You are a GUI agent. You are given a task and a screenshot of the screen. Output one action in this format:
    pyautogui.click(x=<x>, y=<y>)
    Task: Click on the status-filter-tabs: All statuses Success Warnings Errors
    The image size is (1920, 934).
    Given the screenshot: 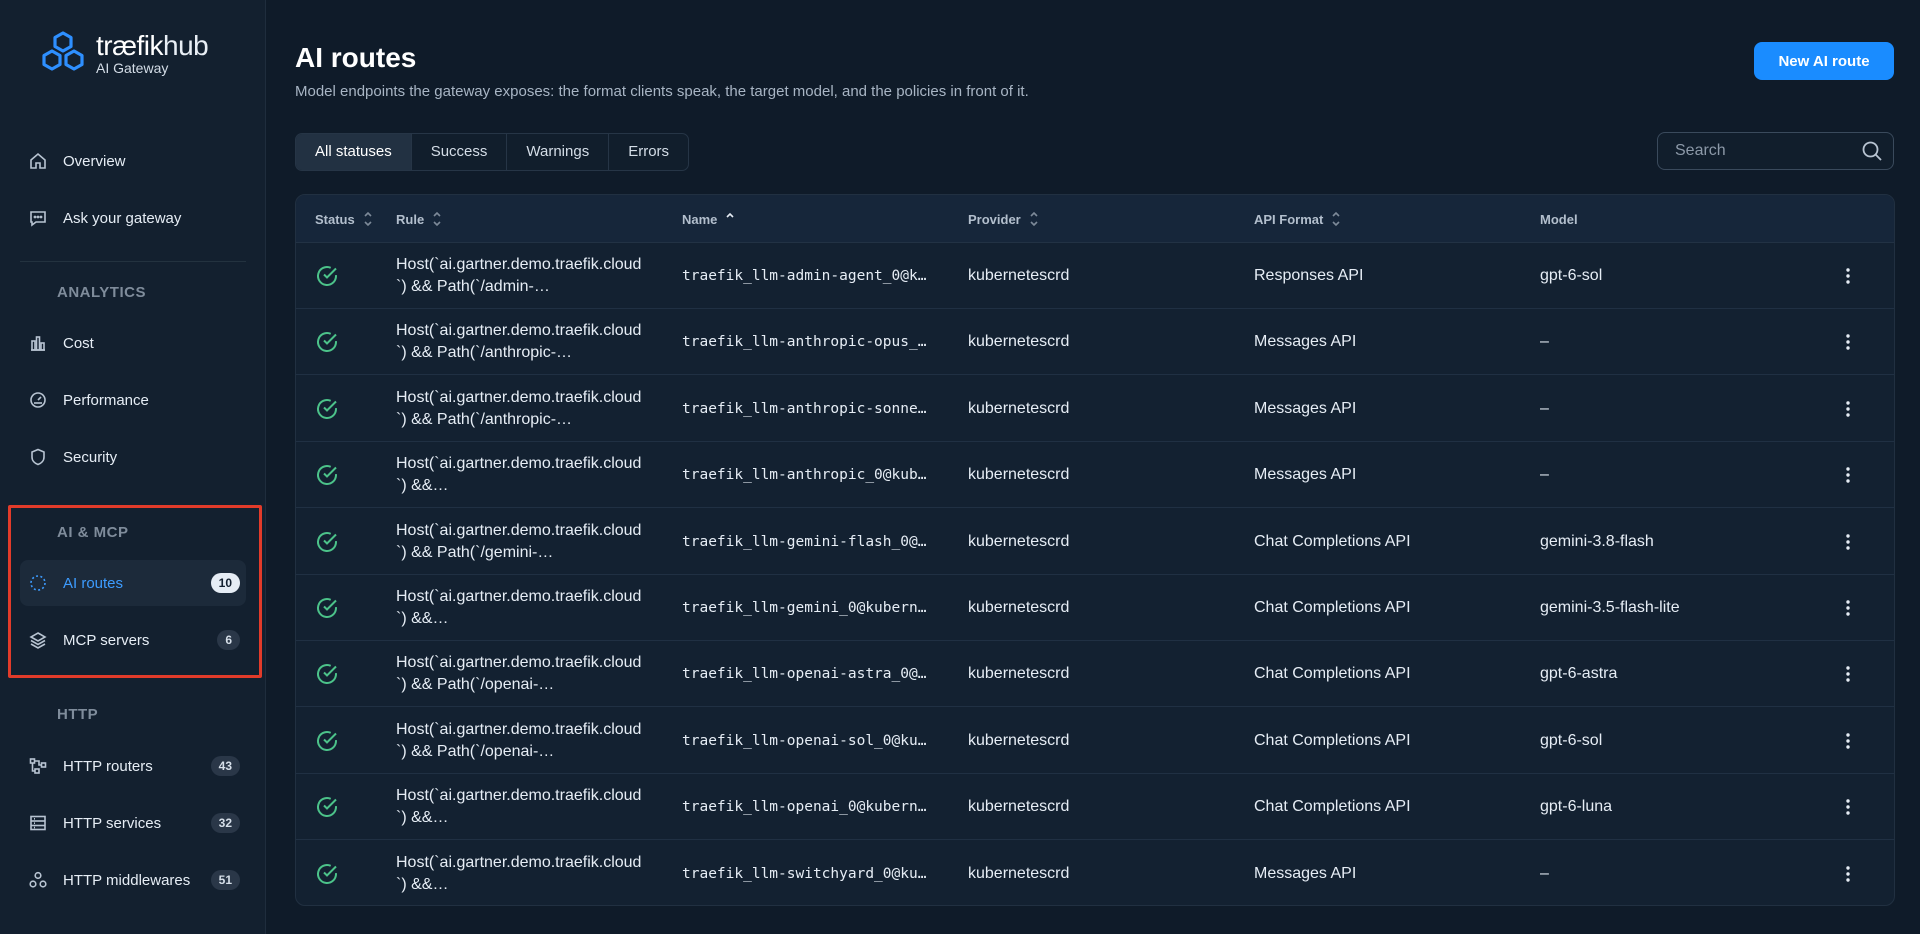 What is the action you would take?
    pyautogui.click(x=492, y=152)
    